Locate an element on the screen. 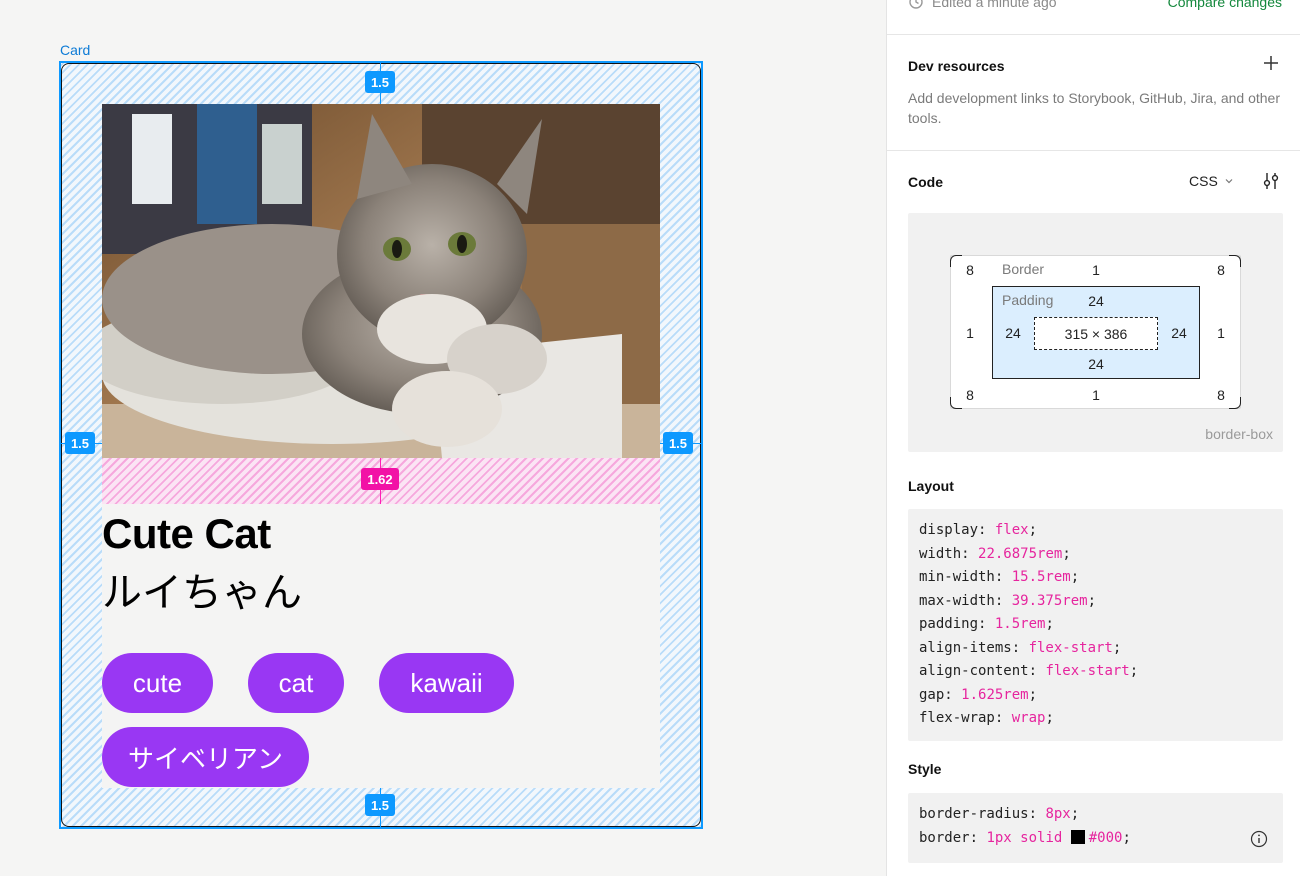 This screenshot has height=876, width=1300. code-line: border-radius: 8px; is located at coordinates (999, 814).